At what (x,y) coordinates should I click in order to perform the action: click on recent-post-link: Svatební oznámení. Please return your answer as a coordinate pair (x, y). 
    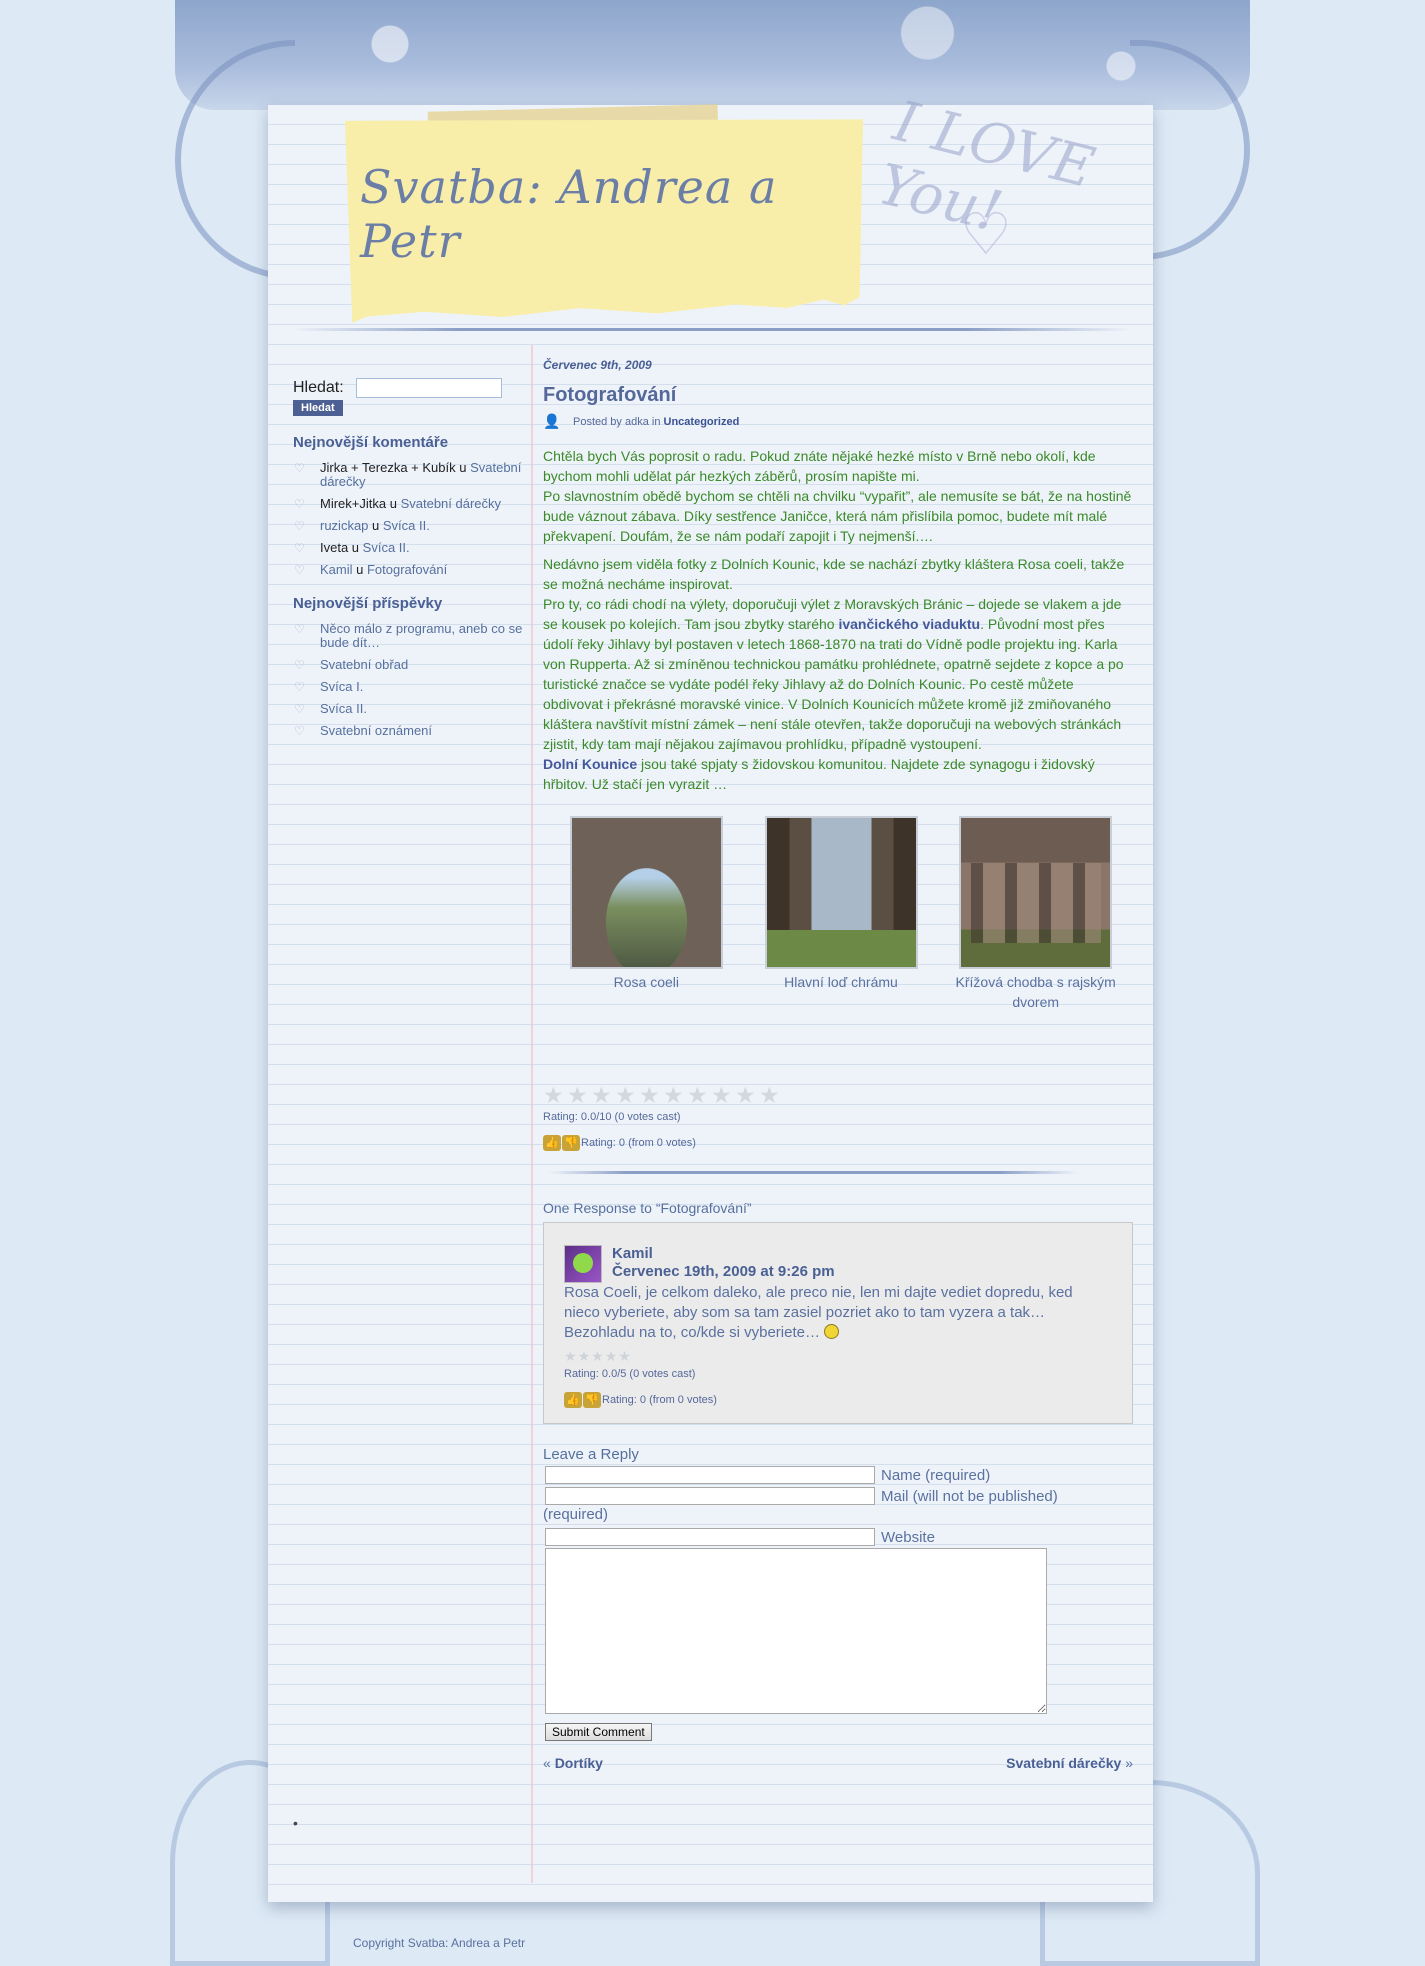
    Looking at the image, I should click on (376, 730).